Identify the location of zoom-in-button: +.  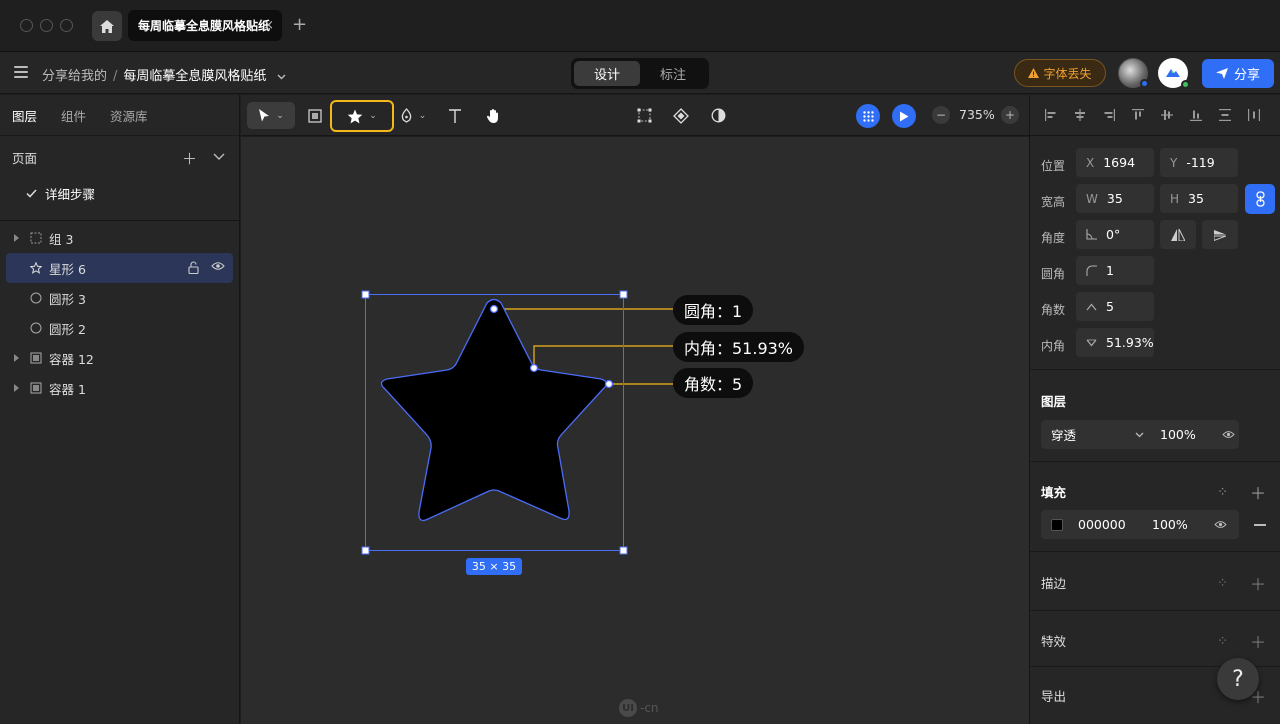
(1010, 115).